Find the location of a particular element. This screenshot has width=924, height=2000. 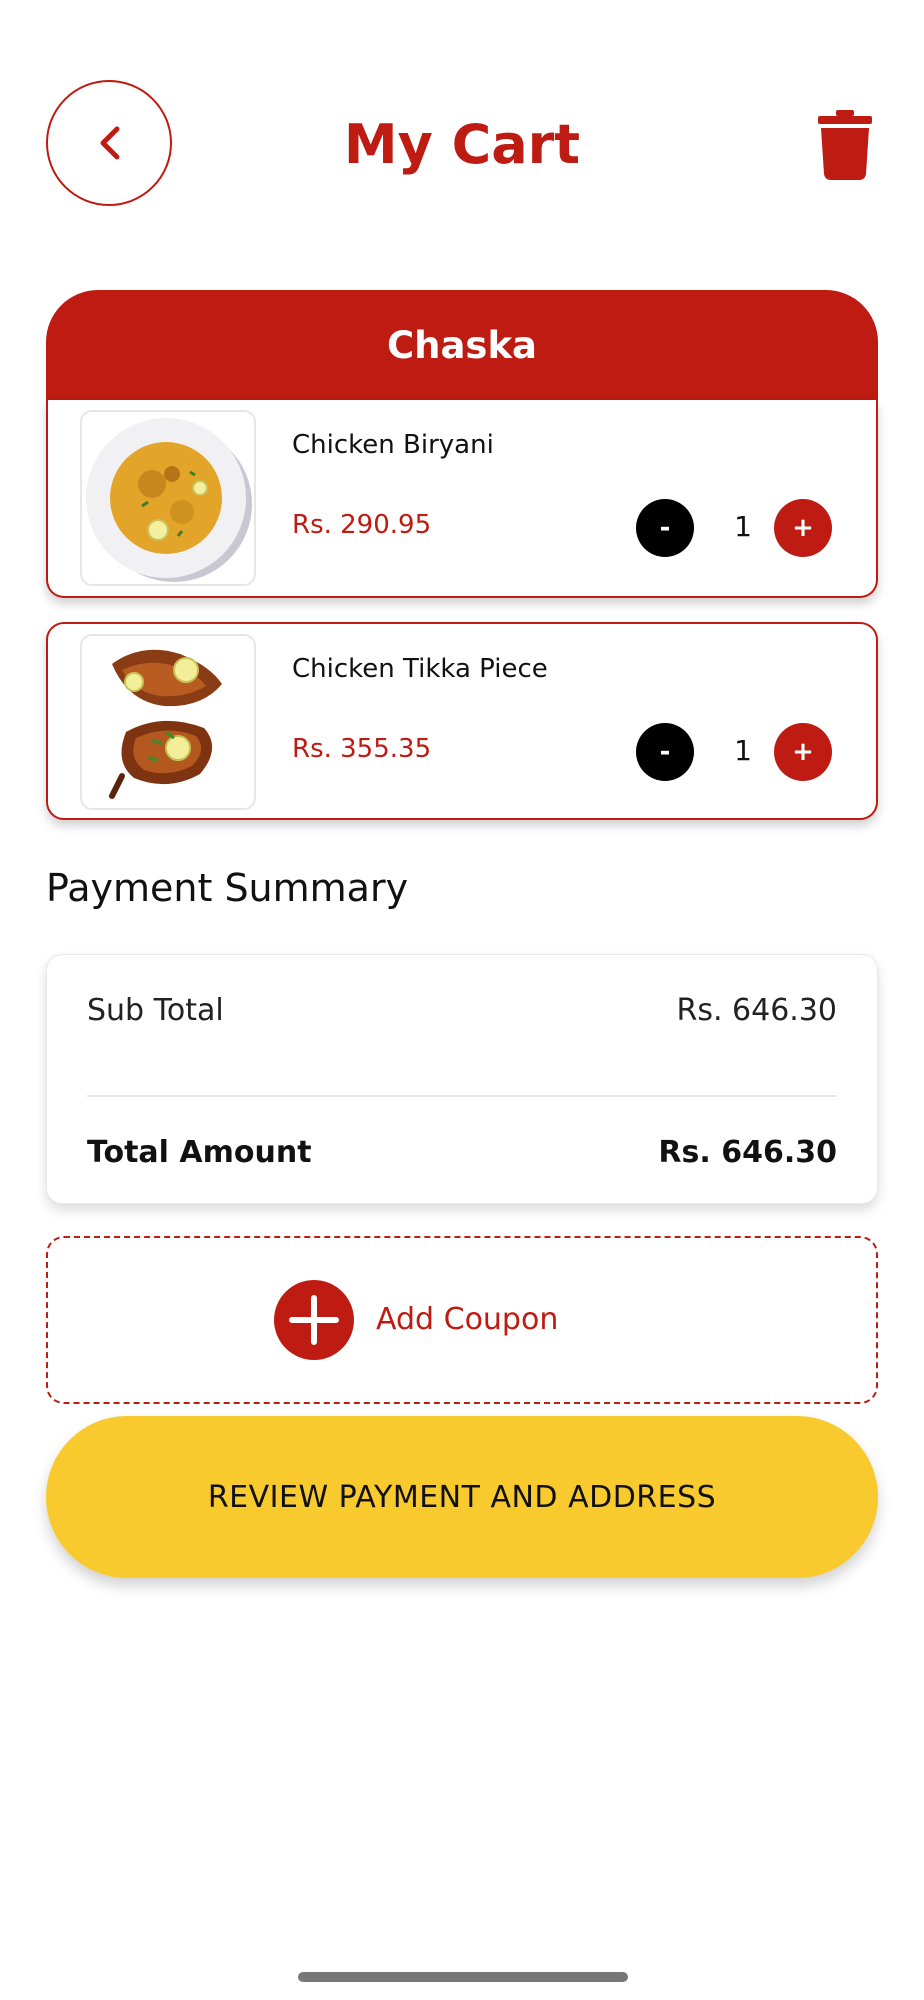

item-price: Rs. 290.95 is located at coordinates (362, 525).